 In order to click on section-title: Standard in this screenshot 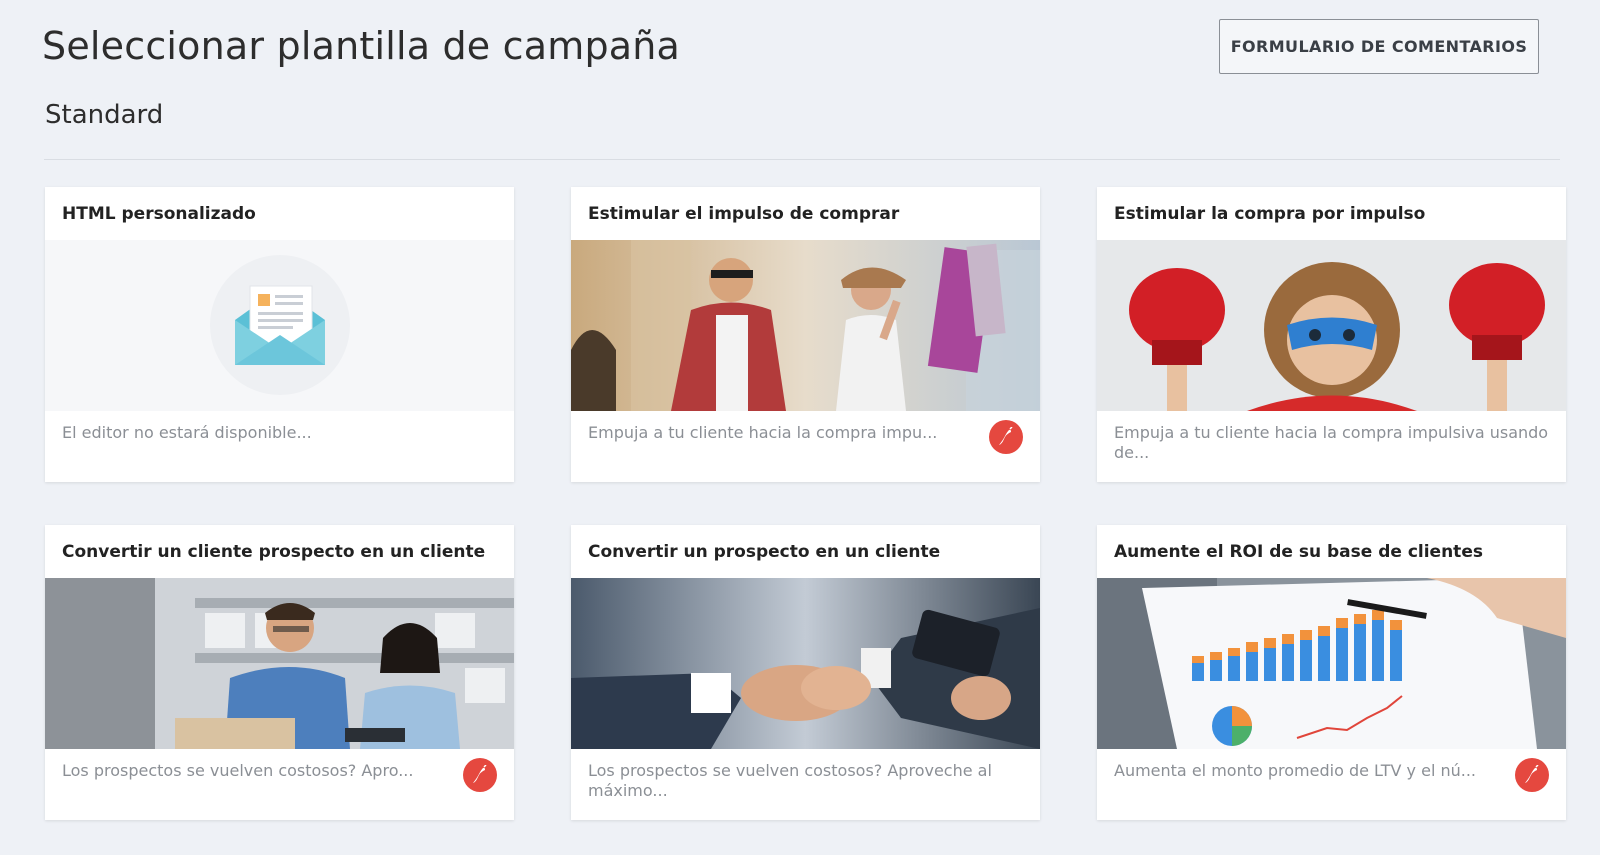, I will do `click(104, 115)`.